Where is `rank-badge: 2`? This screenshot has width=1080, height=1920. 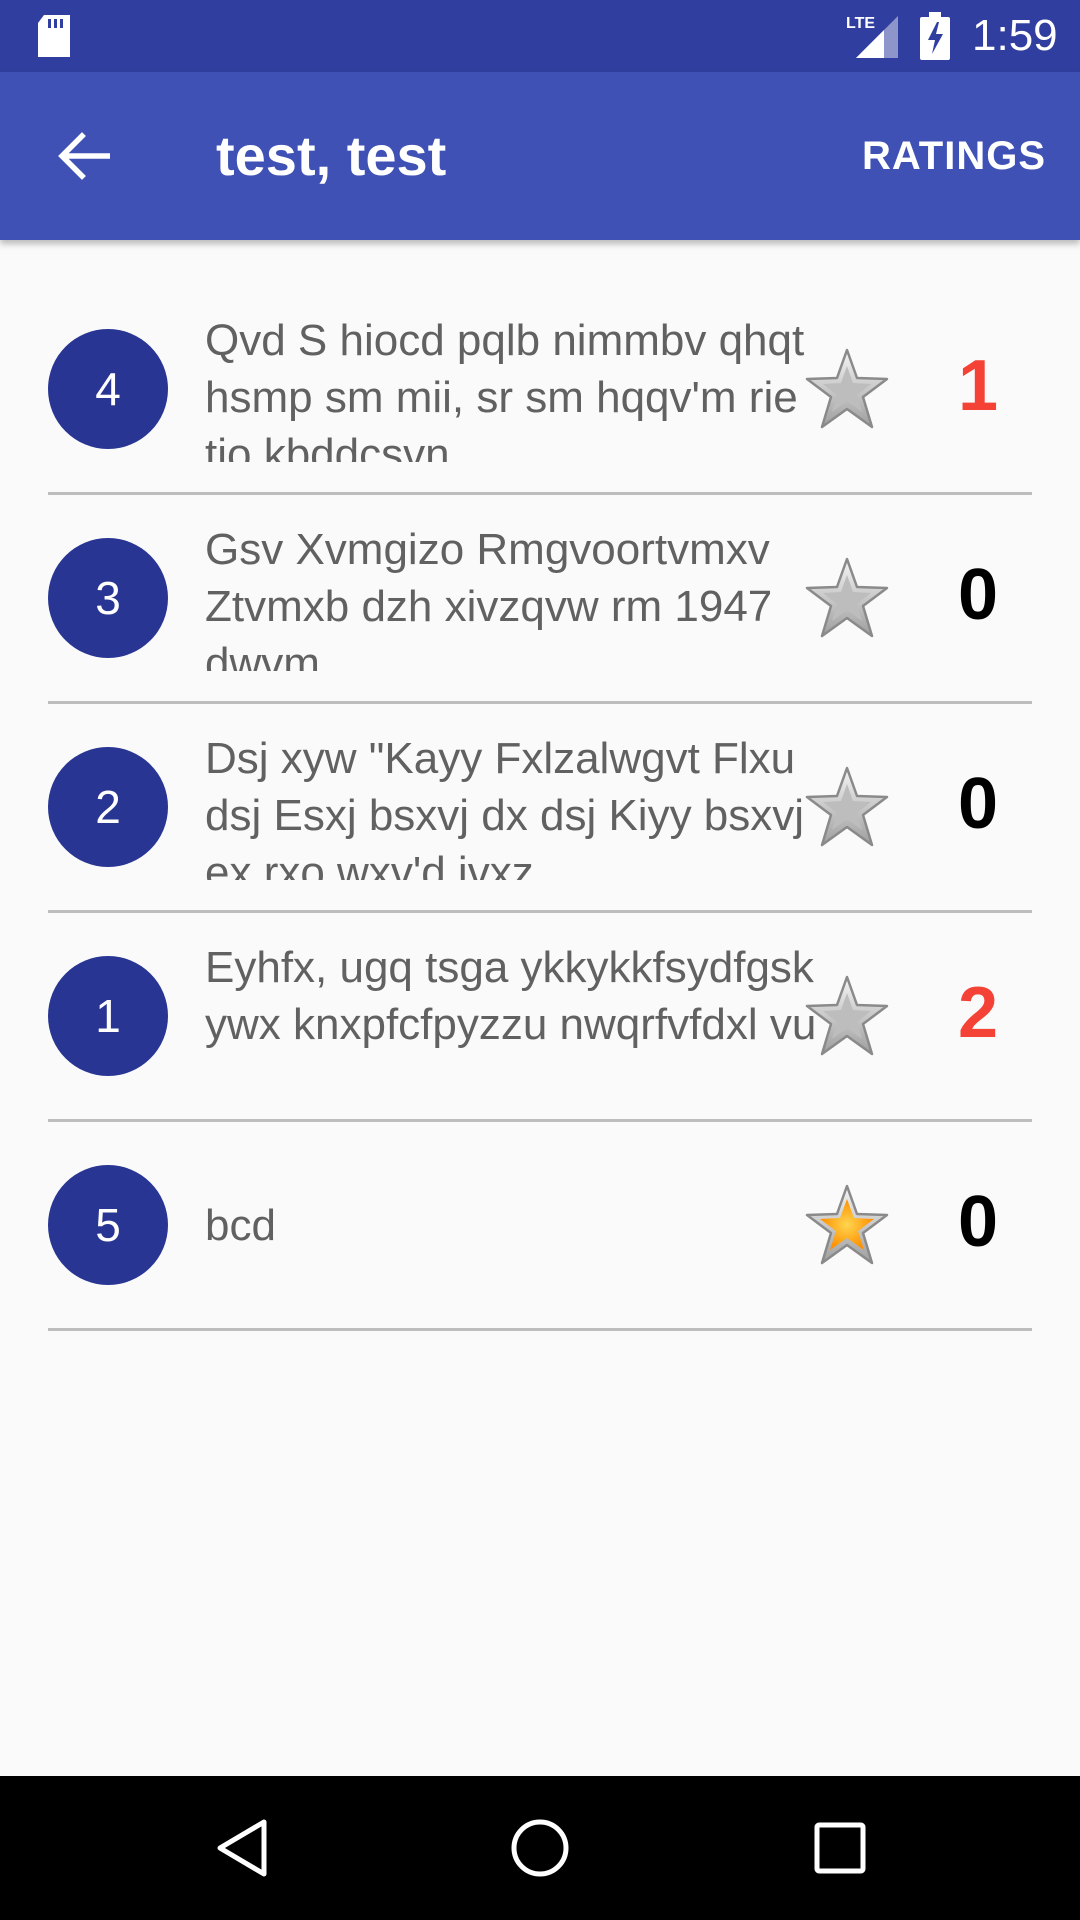 rank-badge: 2 is located at coordinates (108, 807).